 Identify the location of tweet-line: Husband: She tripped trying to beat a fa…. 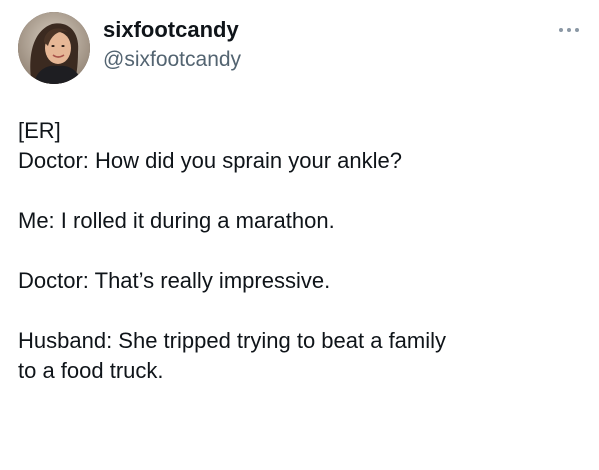
(232, 340).